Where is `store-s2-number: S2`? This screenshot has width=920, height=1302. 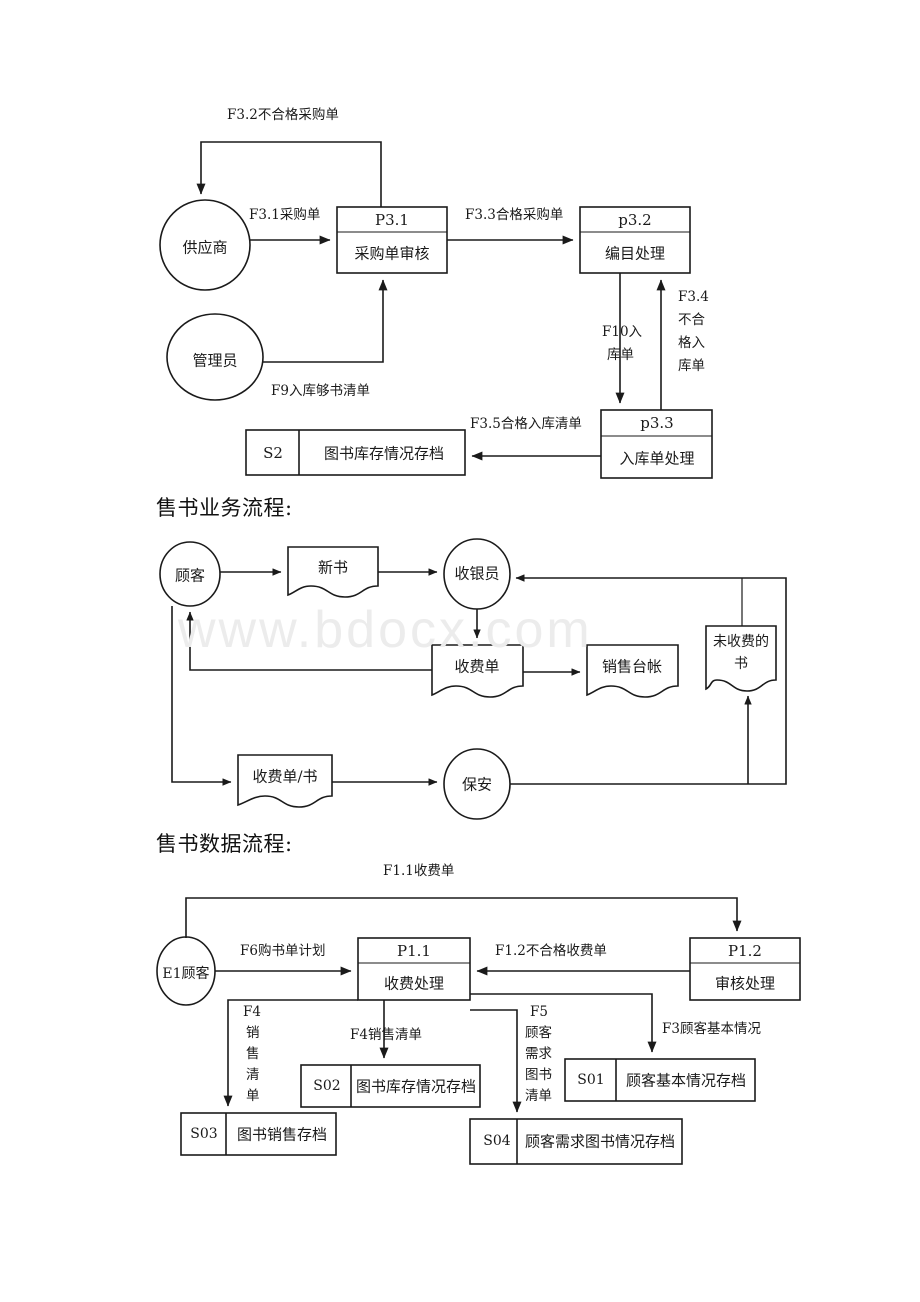
store-s2-number: S2 is located at coordinates (273, 453).